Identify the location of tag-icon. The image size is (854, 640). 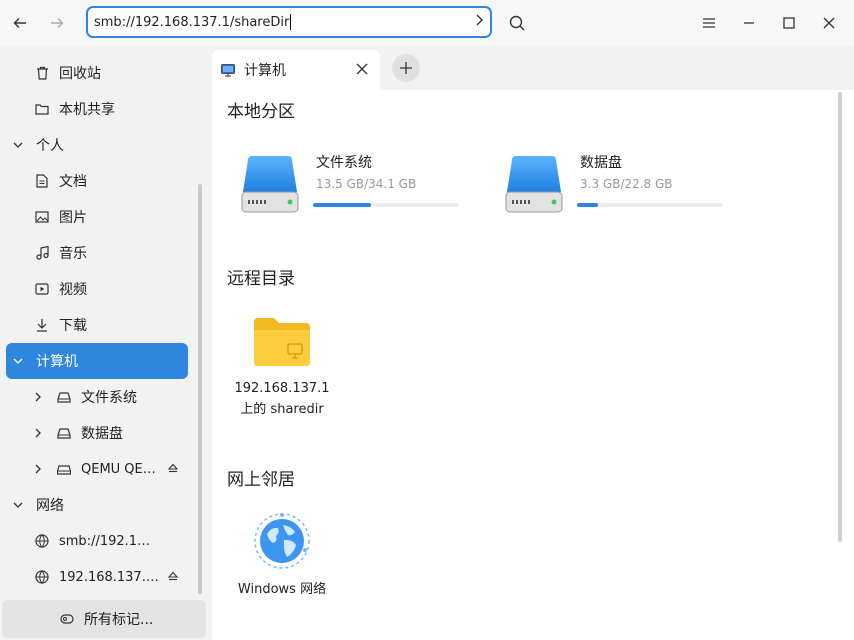
(67, 619).